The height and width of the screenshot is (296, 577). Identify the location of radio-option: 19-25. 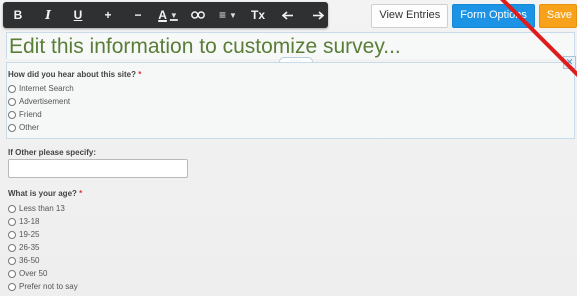
(23, 234).